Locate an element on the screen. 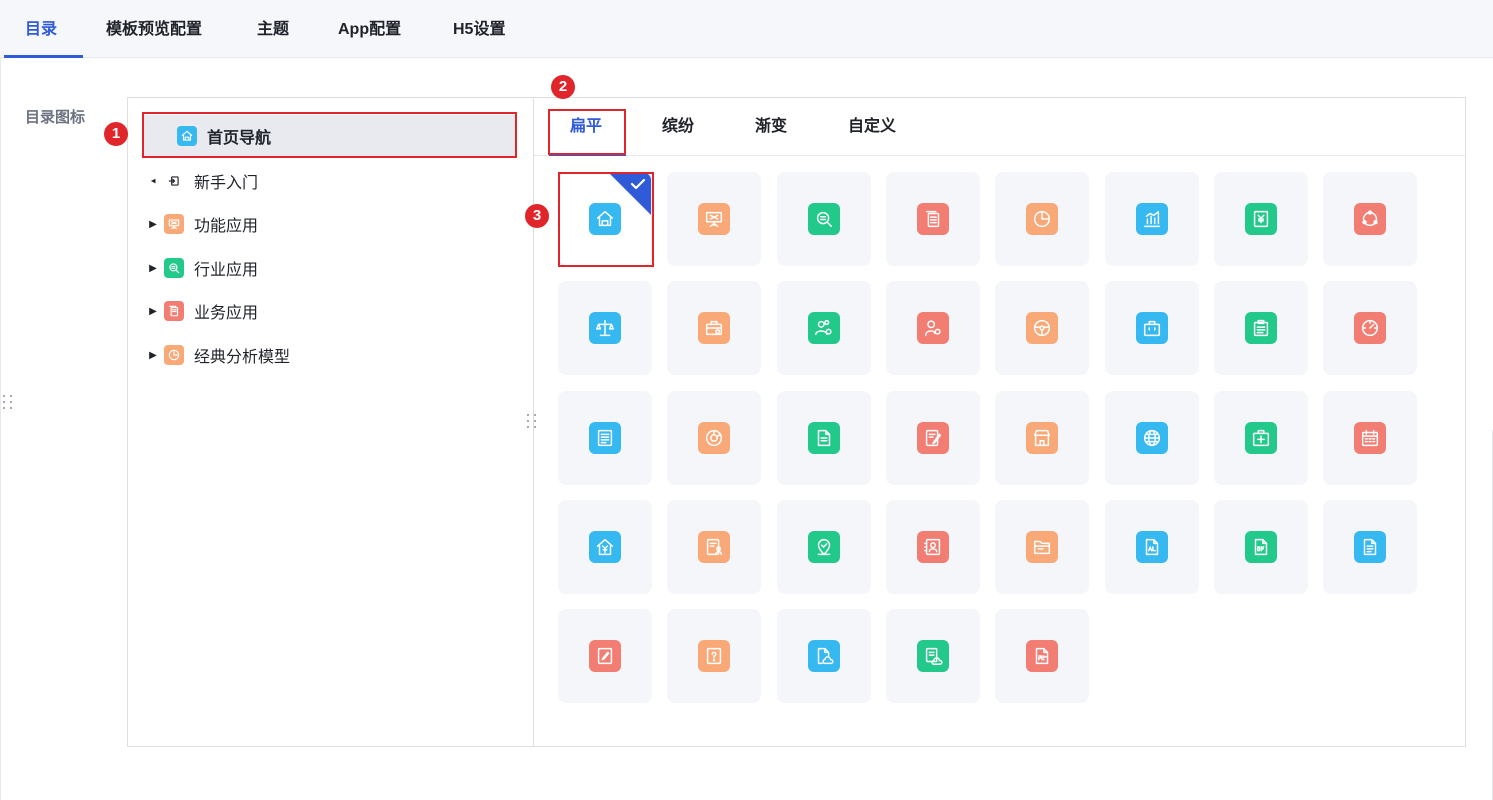 Image resolution: width=1493 pixels, height=800 pixels. file-icon is located at coordinates (823, 437).